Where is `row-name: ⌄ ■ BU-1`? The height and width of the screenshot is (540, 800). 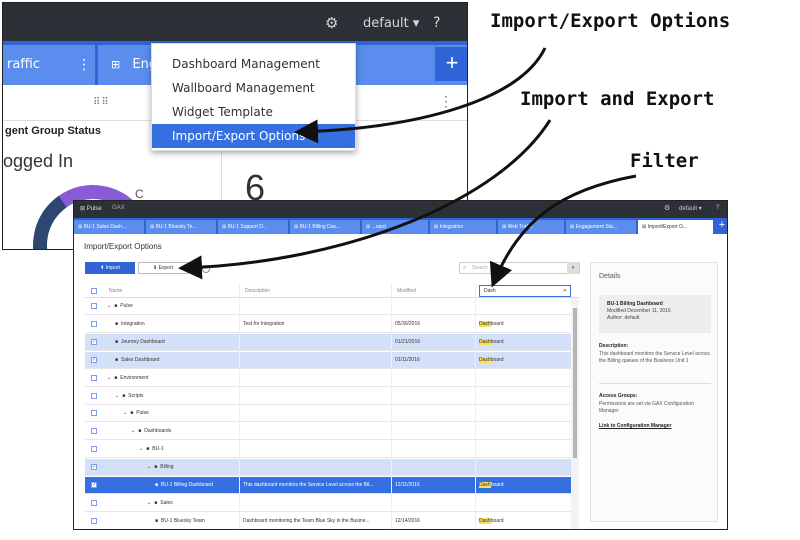 row-name: ⌄ ■ BU-1 is located at coordinates (151, 449).